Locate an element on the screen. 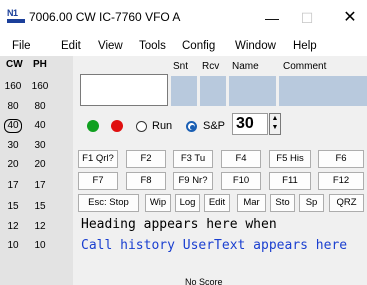  heading-message: Heading appears here when is located at coordinates (179, 224).